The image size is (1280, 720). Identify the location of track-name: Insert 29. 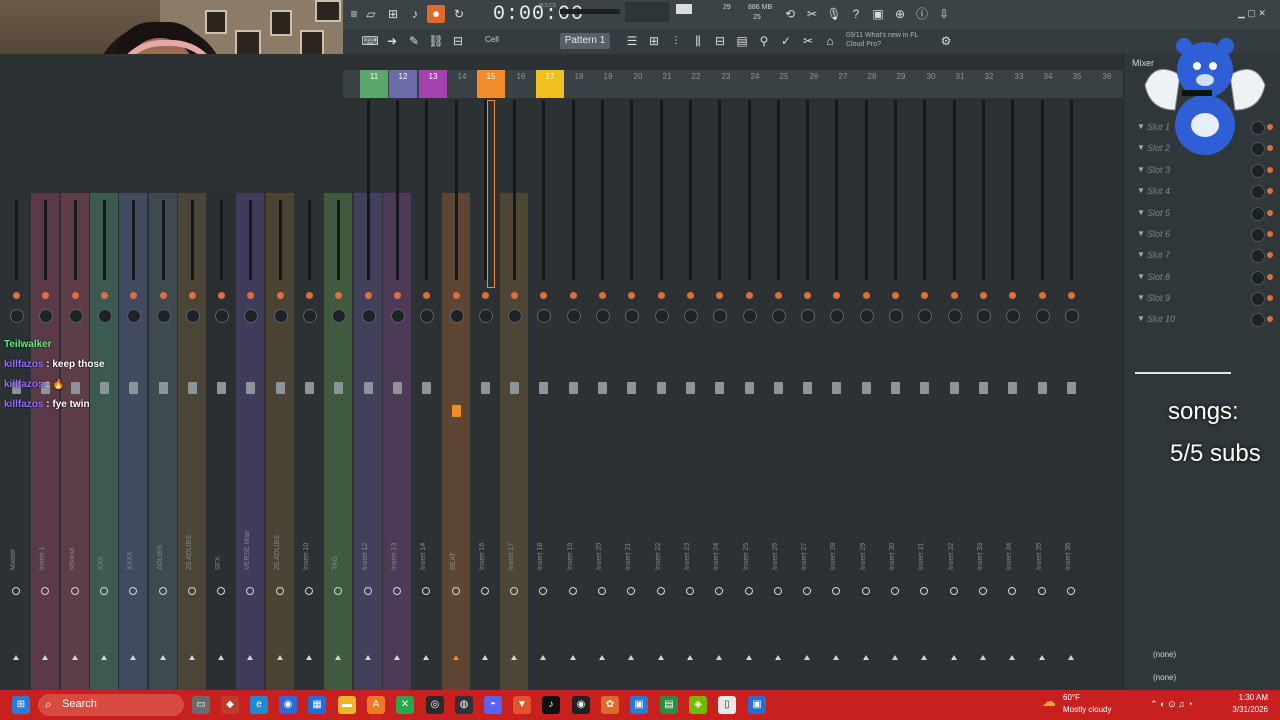
(866, 550).